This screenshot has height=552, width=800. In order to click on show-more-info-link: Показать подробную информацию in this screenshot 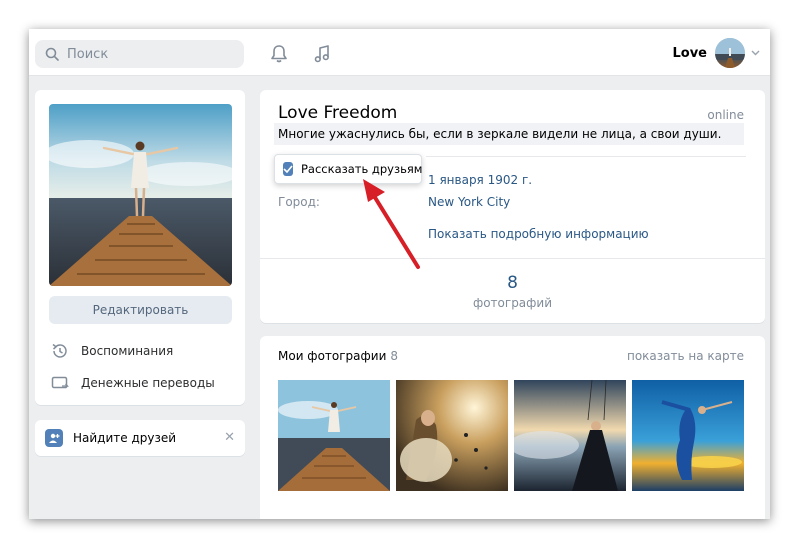, I will do `click(538, 234)`.